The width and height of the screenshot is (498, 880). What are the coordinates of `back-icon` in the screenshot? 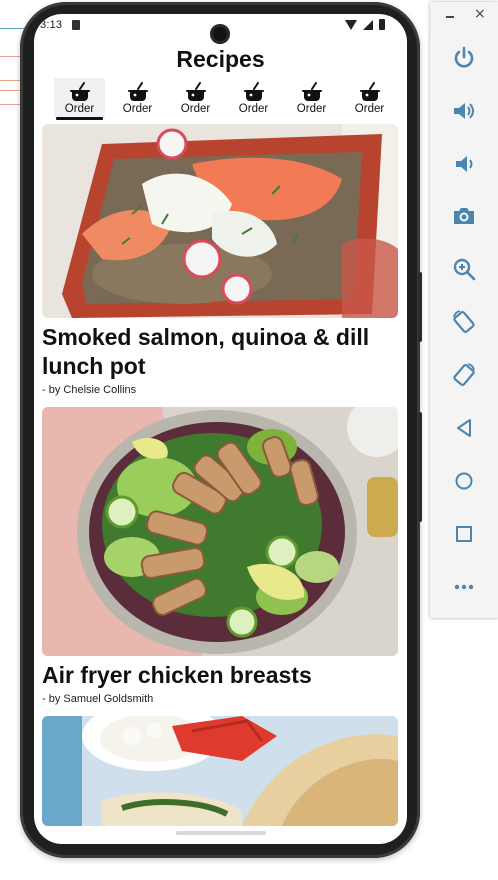 It's located at (464, 428).